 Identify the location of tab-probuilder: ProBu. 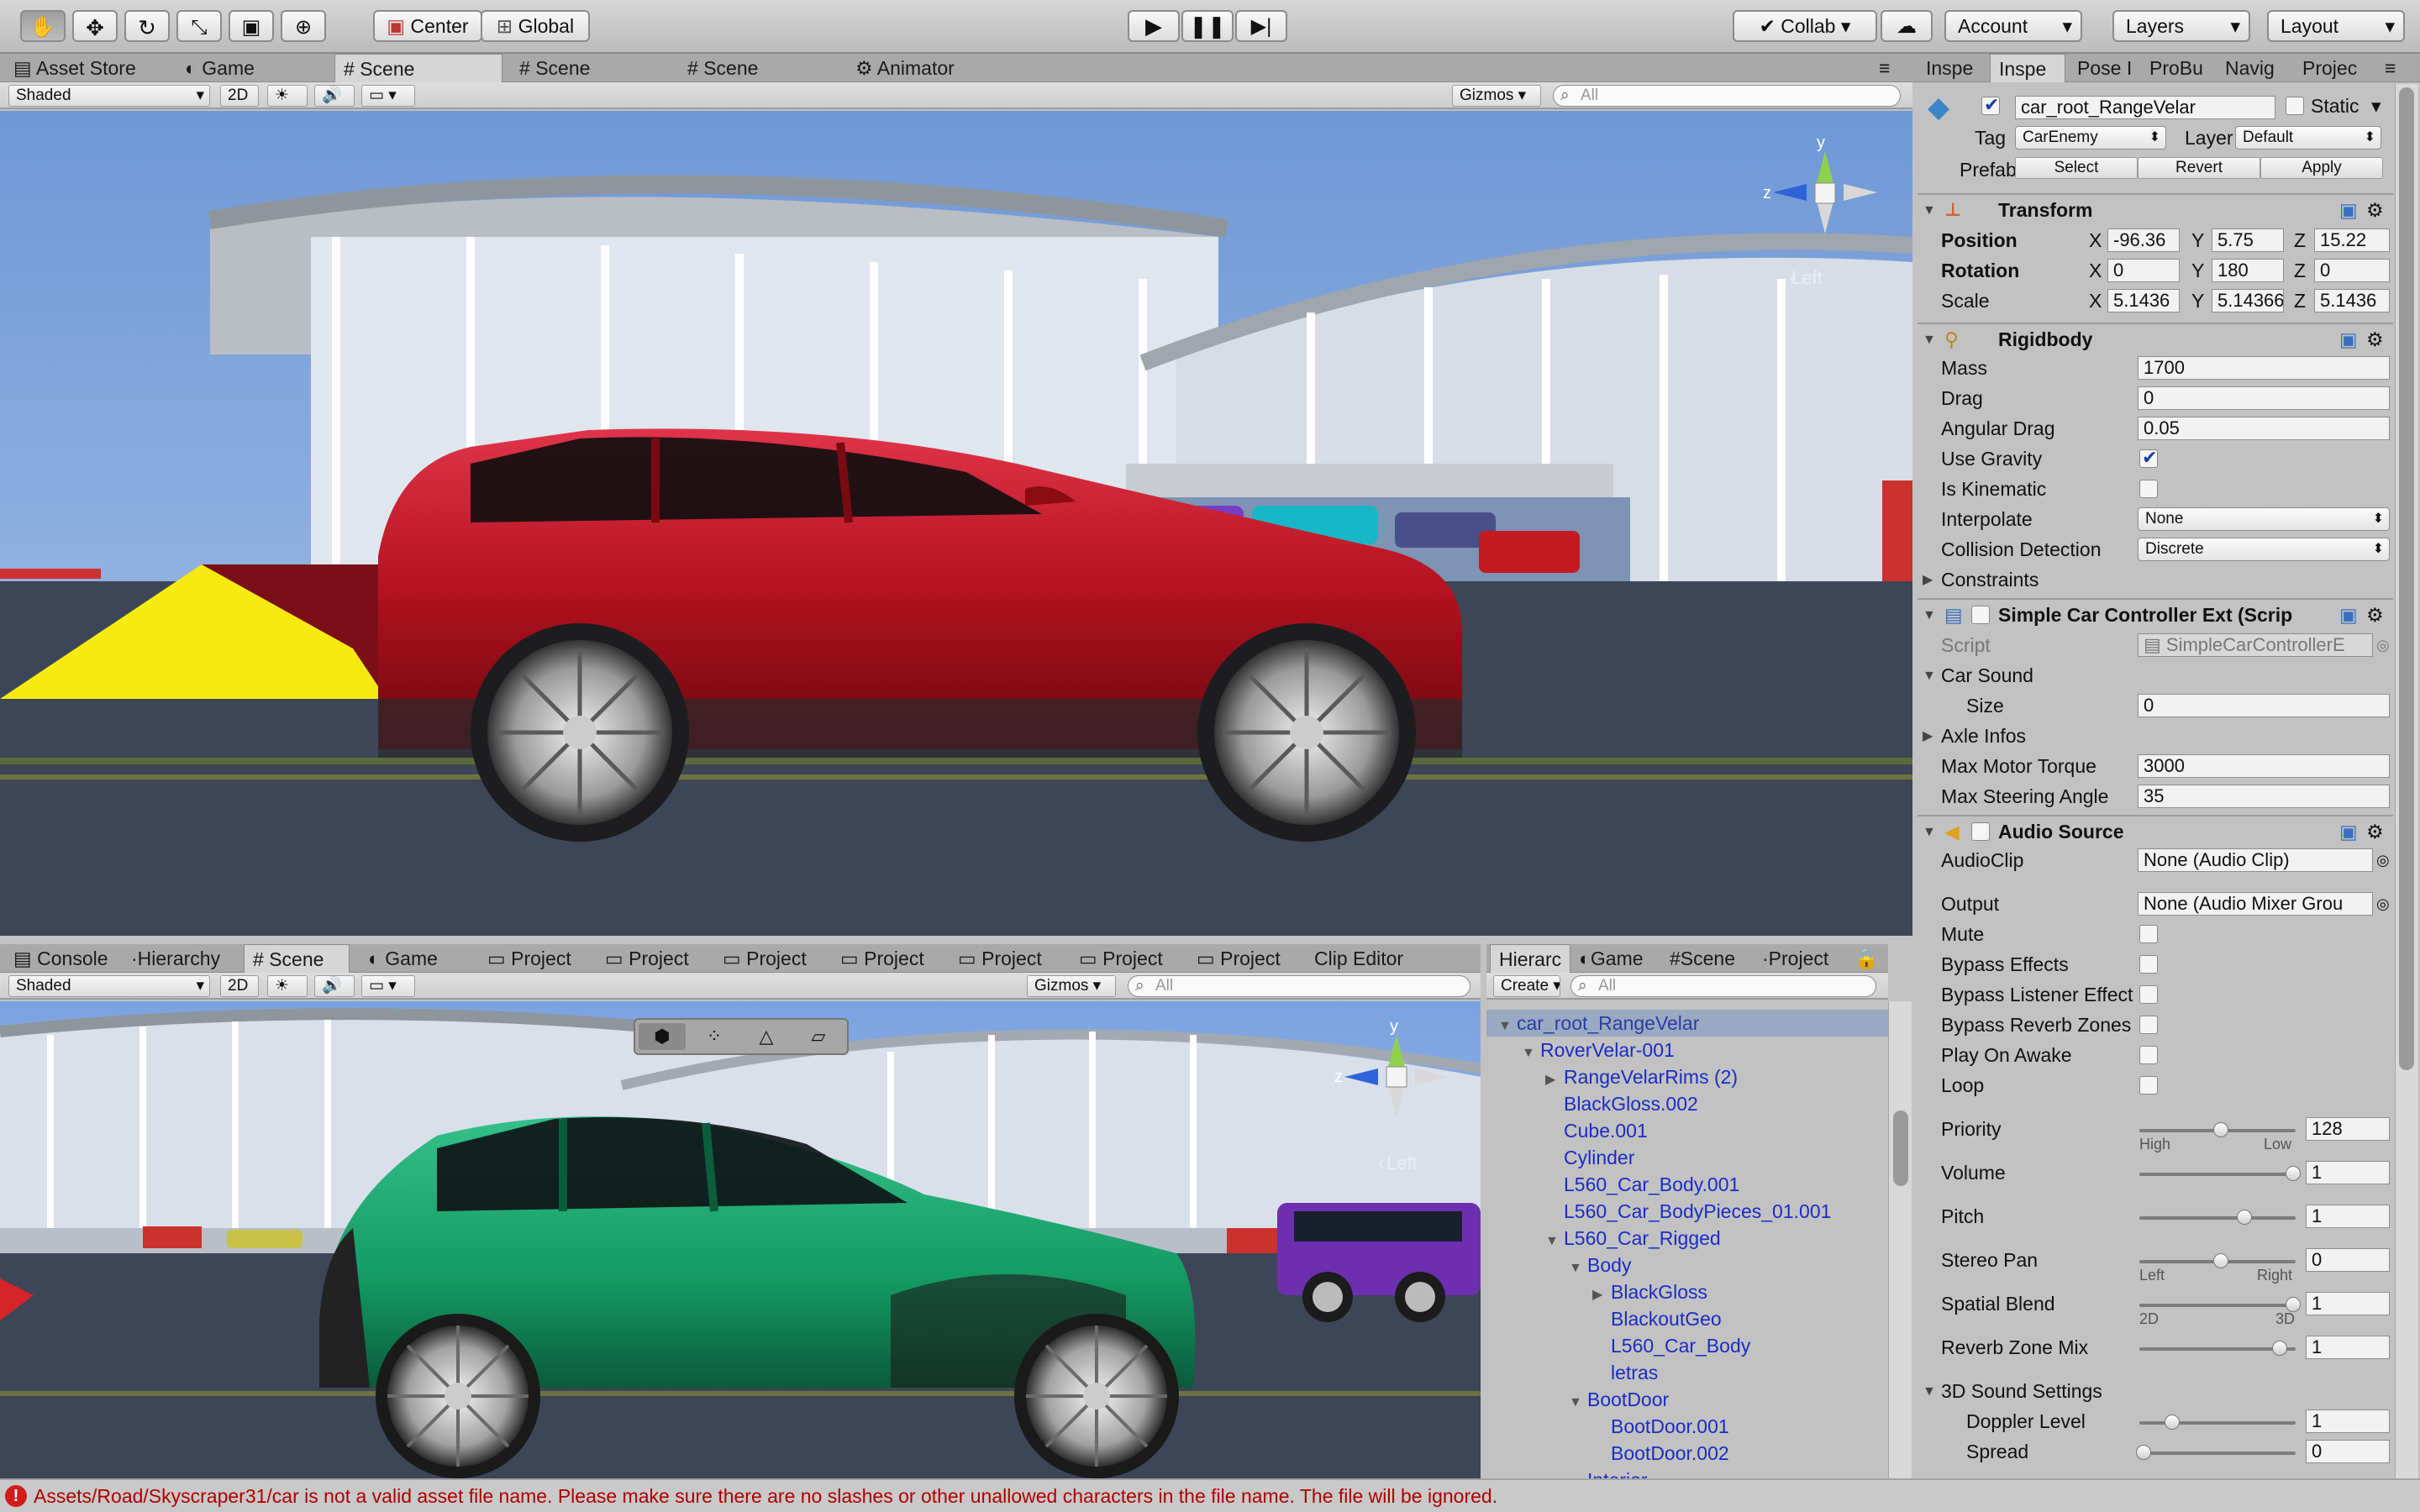
(2179, 68).